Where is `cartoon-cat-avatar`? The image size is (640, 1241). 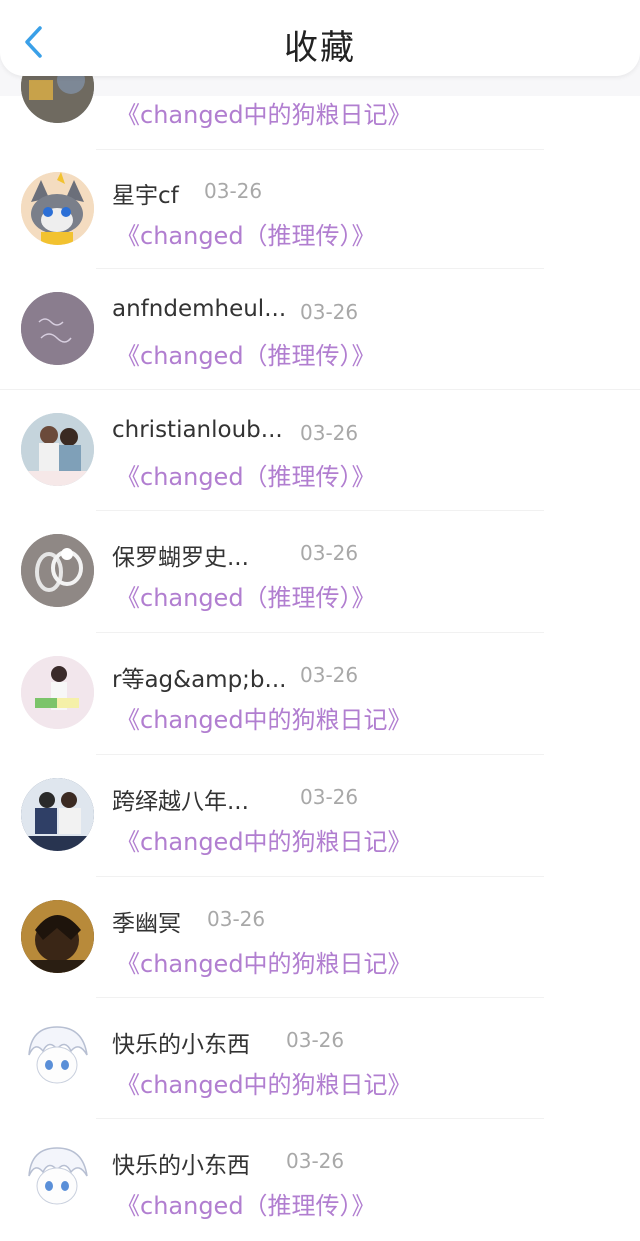 cartoon-cat-avatar is located at coordinates (57, 208).